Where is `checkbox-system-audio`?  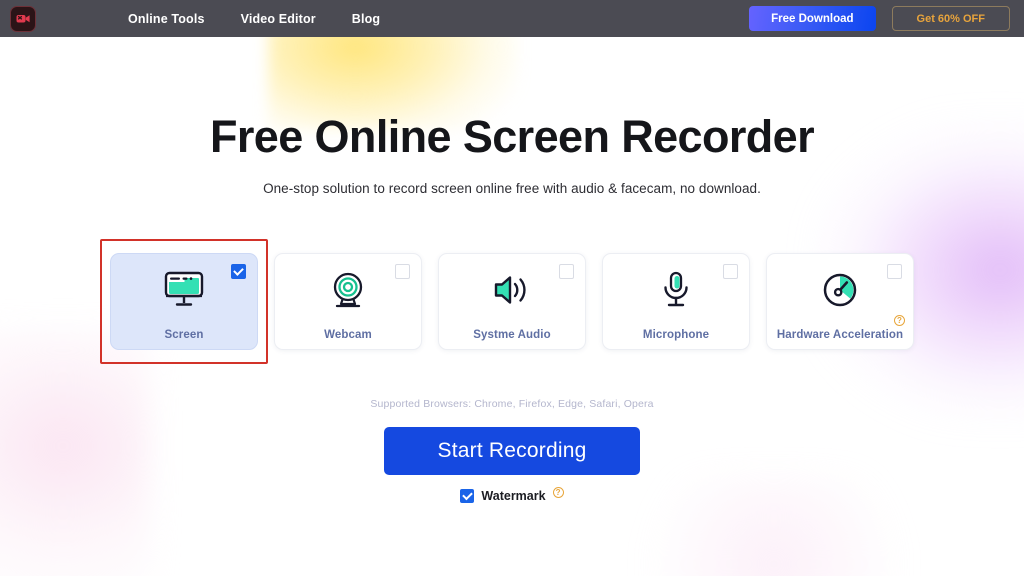 checkbox-system-audio is located at coordinates (566, 271).